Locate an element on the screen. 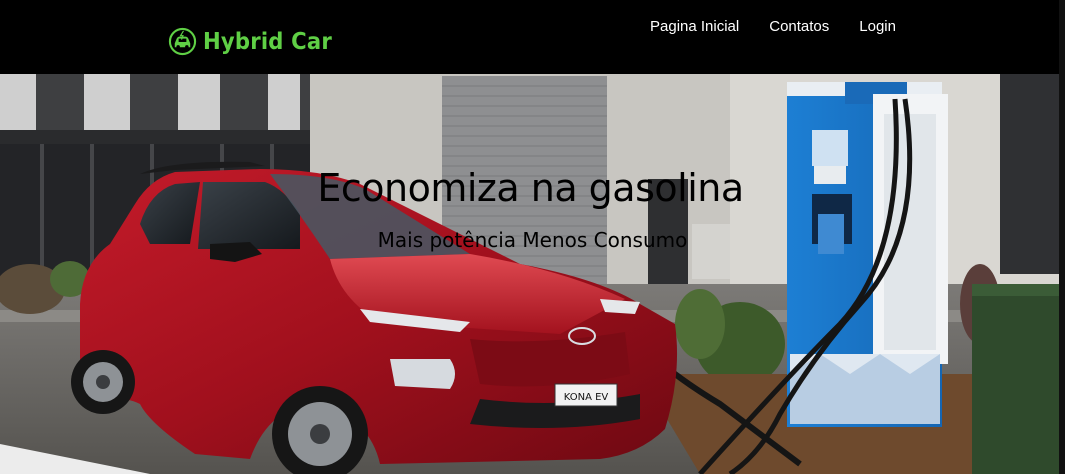 The height and width of the screenshot is (474, 1065). brand-logo-link: Hybrid Car is located at coordinates (255, 41).